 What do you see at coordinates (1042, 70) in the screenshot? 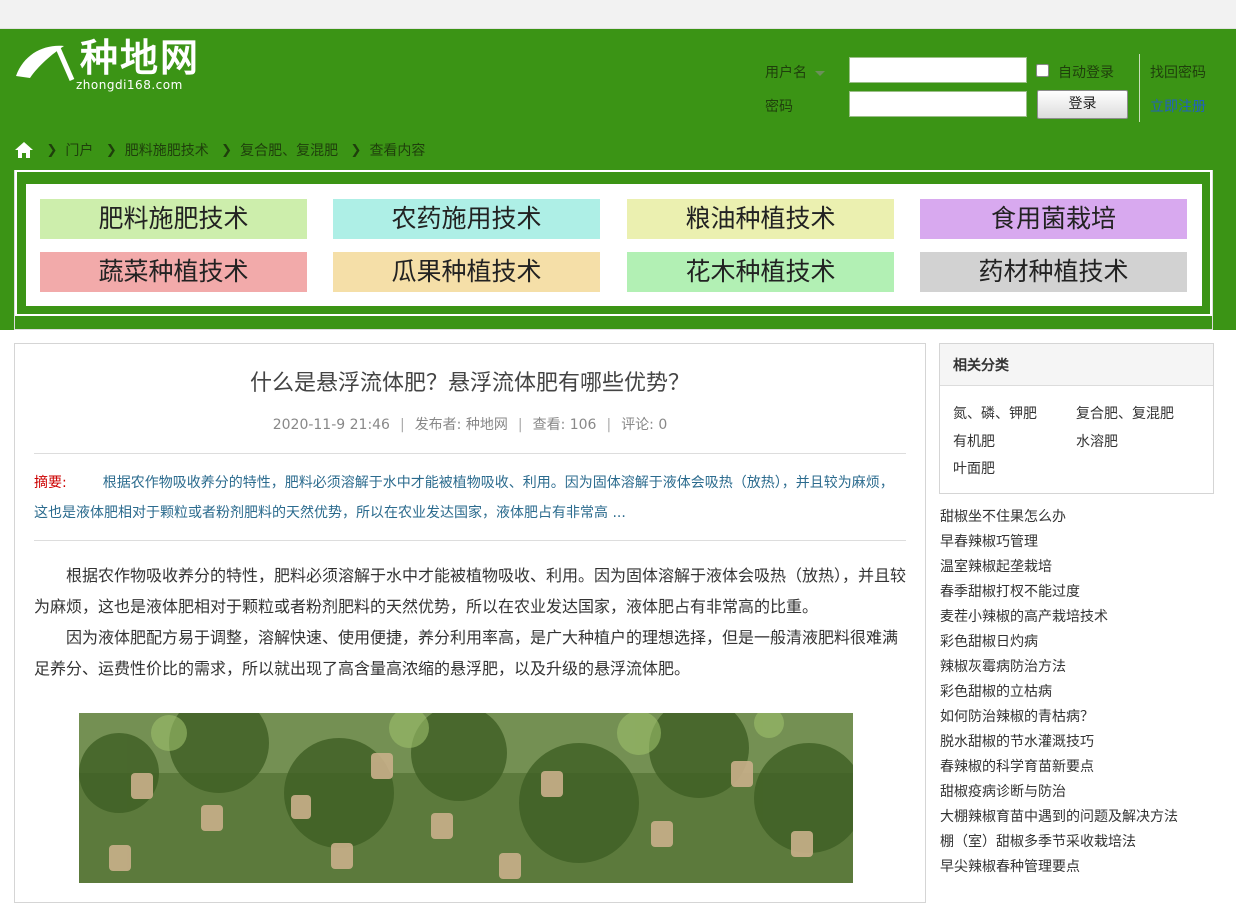
I see `auto-login-checkbox` at bounding box center [1042, 70].